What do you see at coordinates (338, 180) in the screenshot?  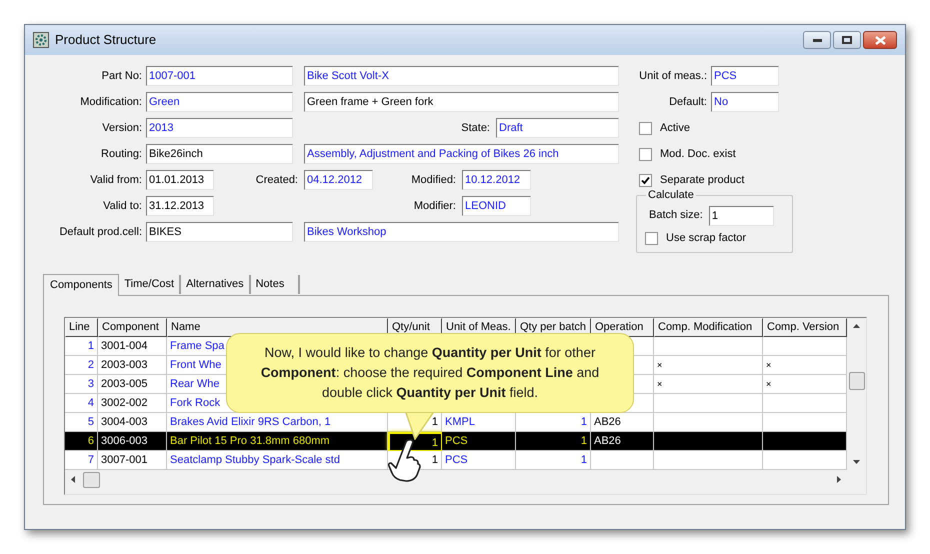 I see `text-field: 04.12.2012` at bounding box center [338, 180].